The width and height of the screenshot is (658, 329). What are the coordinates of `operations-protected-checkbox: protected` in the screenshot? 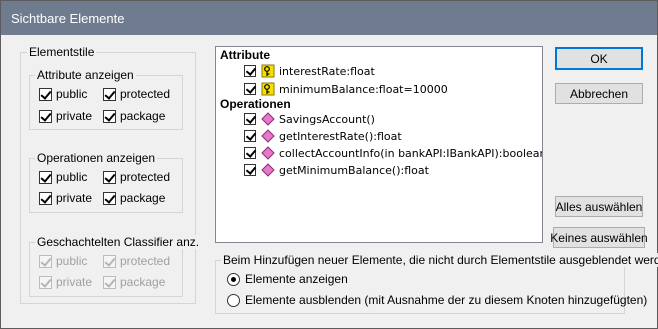 It's located at (136, 177).